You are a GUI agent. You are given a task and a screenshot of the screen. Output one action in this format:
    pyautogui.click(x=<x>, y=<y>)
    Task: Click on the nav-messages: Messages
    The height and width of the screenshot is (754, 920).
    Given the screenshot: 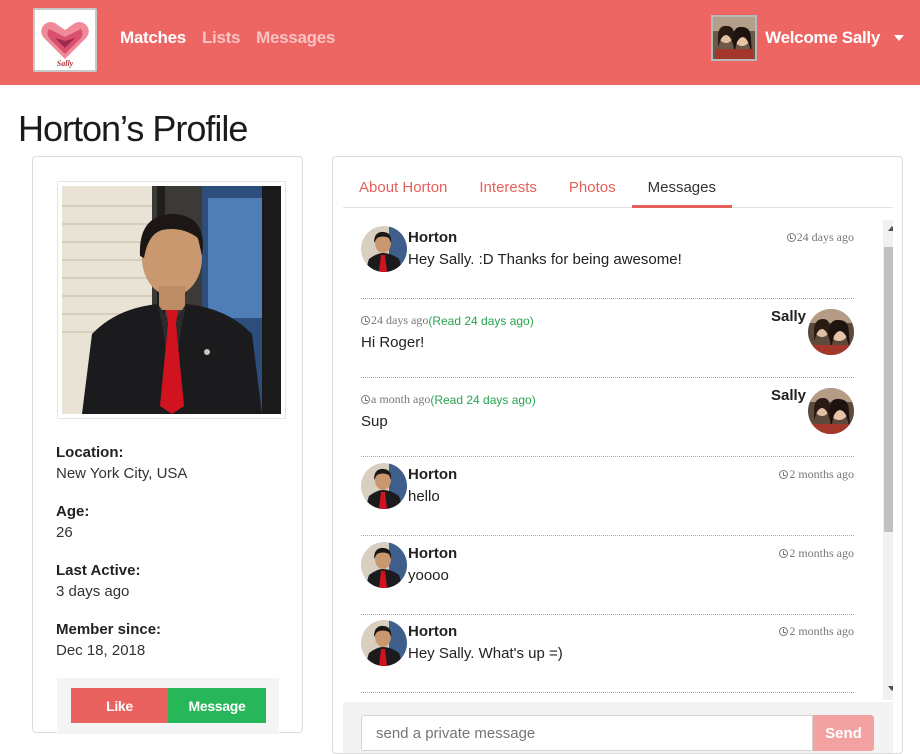 What is the action you would take?
    pyautogui.click(x=295, y=38)
    